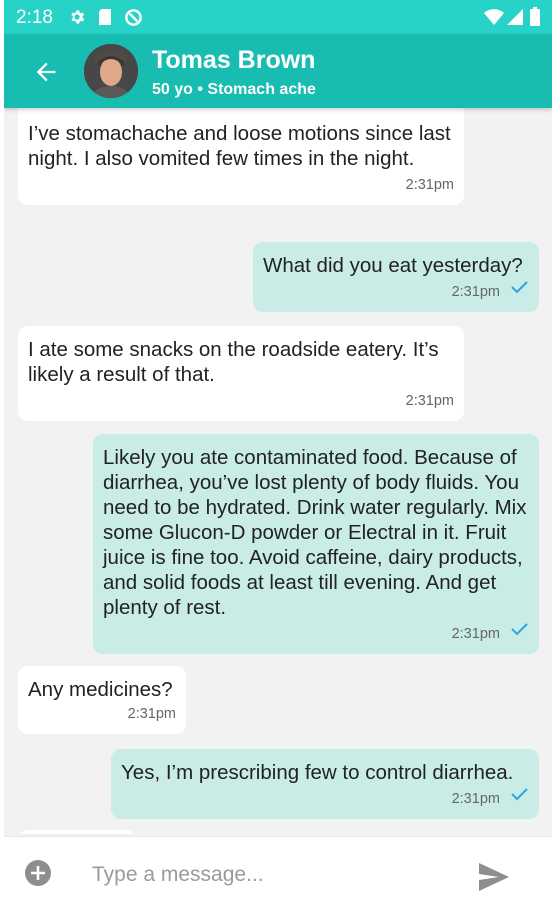  What do you see at coordinates (234, 60) in the screenshot?
I see `contact-name: Tomas Brown` at bounding box center [234, 60].